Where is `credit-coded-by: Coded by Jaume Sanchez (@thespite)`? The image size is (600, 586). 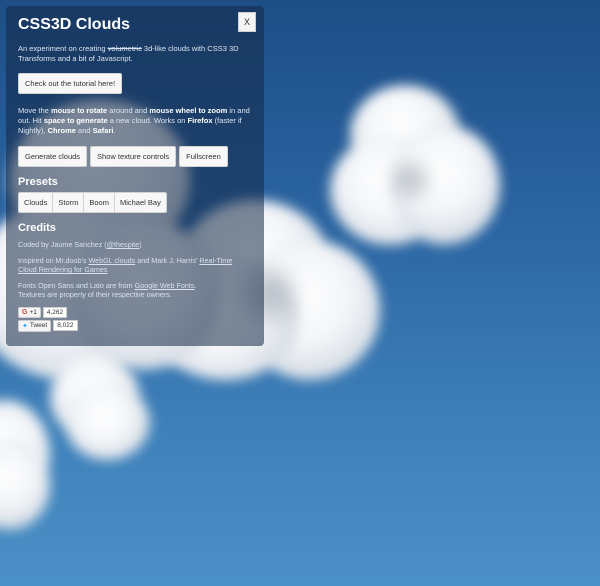 credit-coded-by: Coded by Jaume Sanchez (@thespite) is located at coordinates (80, 244).